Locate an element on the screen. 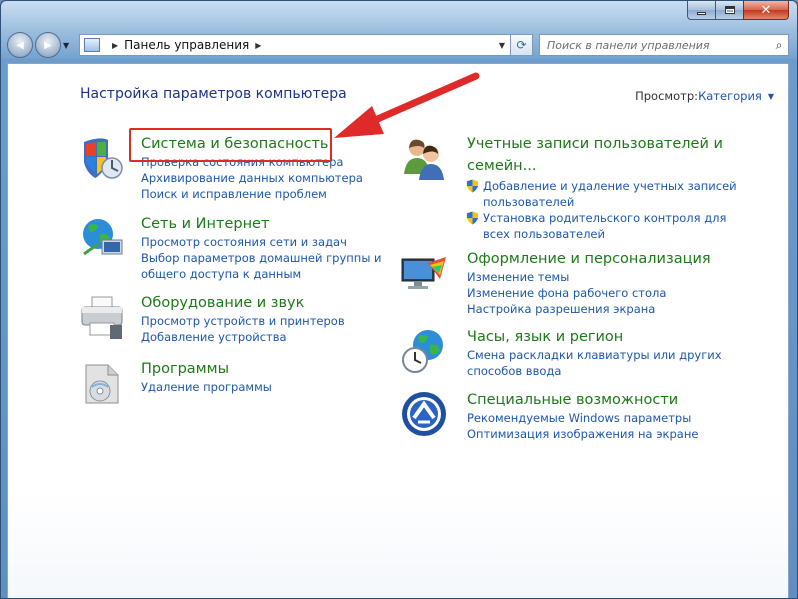 This screenshot has width=798, height=599. back-button: ◀ is located at coordinates (20, 45).